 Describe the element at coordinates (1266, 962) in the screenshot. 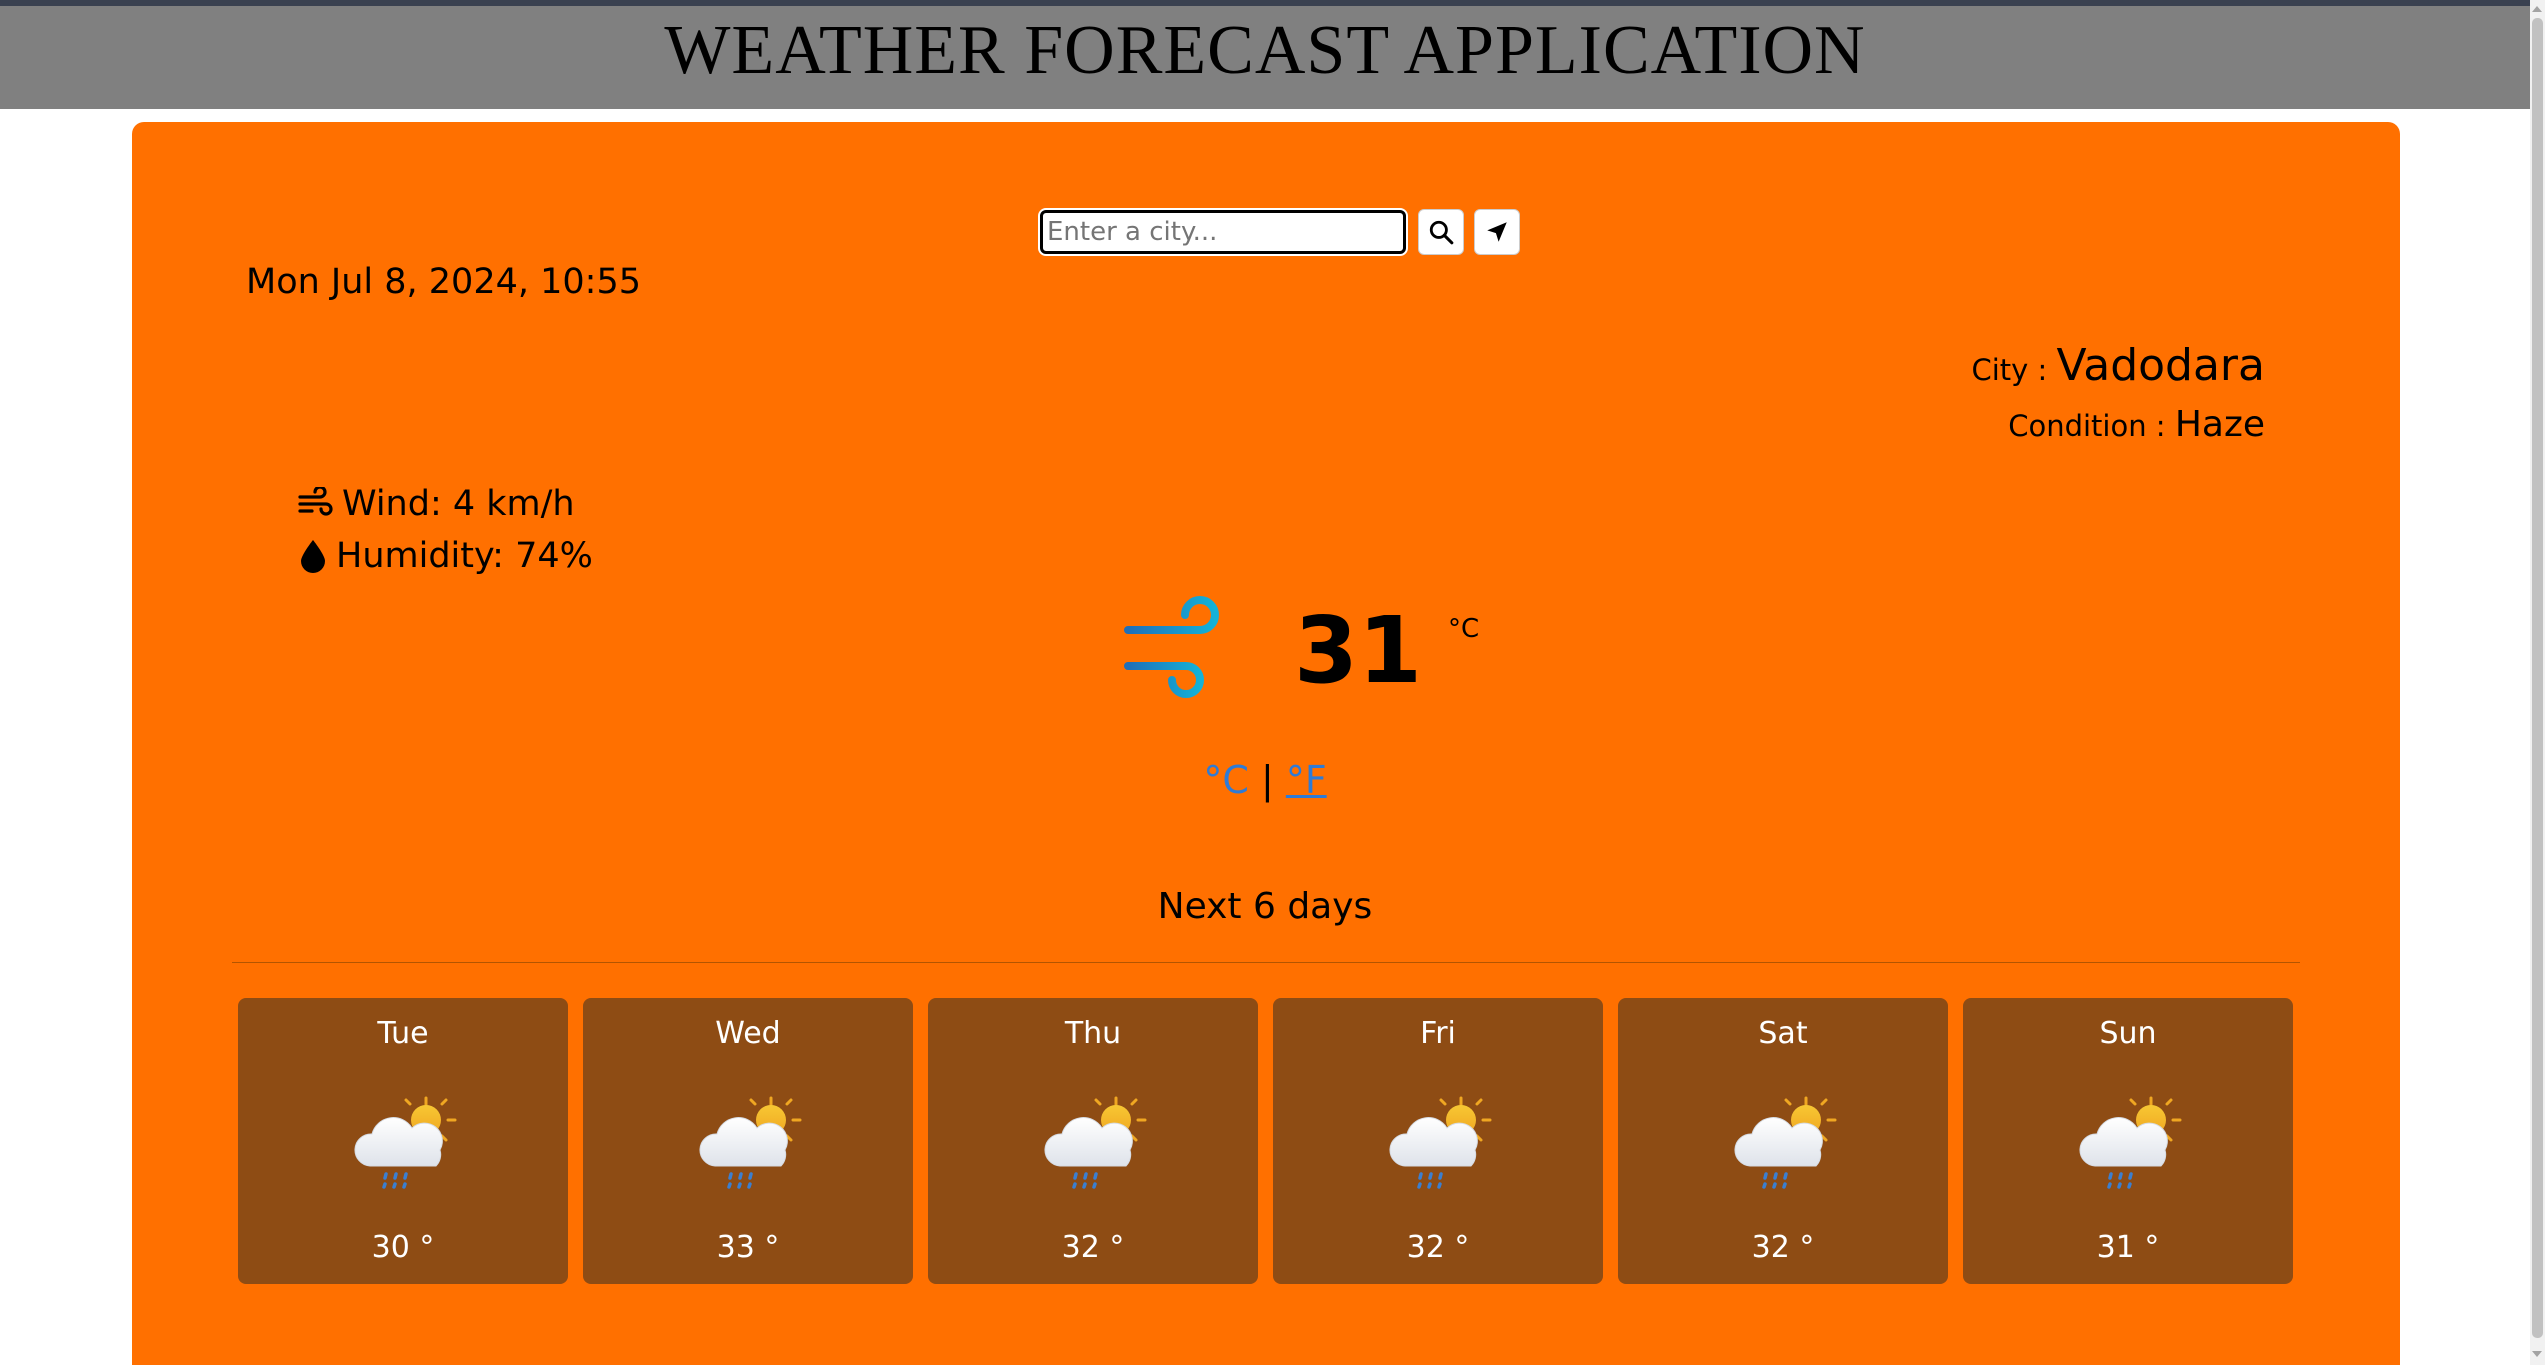

I see `divider` at that location.